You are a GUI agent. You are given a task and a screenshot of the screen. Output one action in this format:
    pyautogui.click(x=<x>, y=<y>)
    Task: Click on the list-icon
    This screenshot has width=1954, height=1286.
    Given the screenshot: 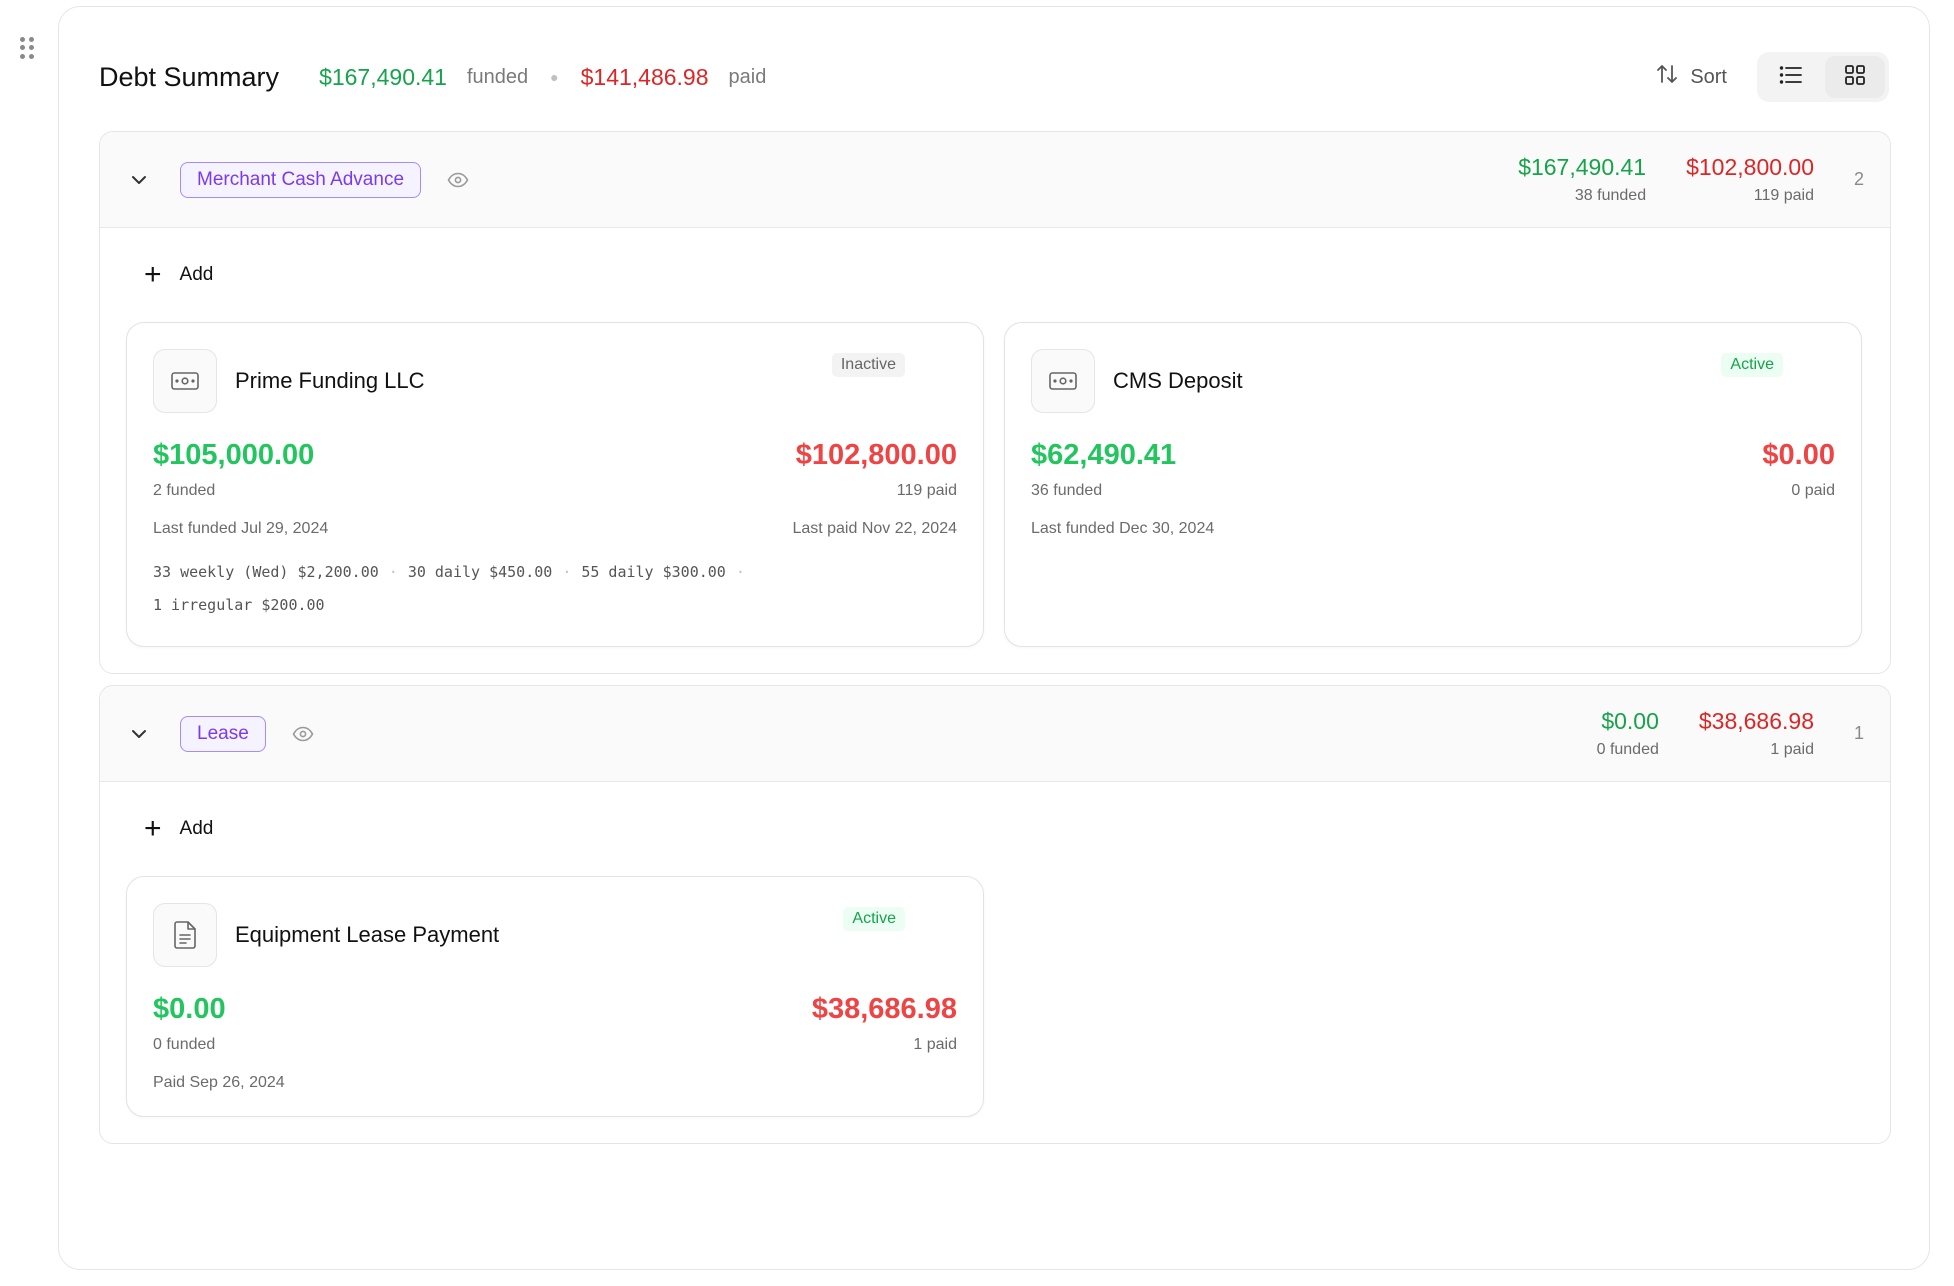 What is the action you would take?
    pyautogui.click(x=1791, y=77)
    